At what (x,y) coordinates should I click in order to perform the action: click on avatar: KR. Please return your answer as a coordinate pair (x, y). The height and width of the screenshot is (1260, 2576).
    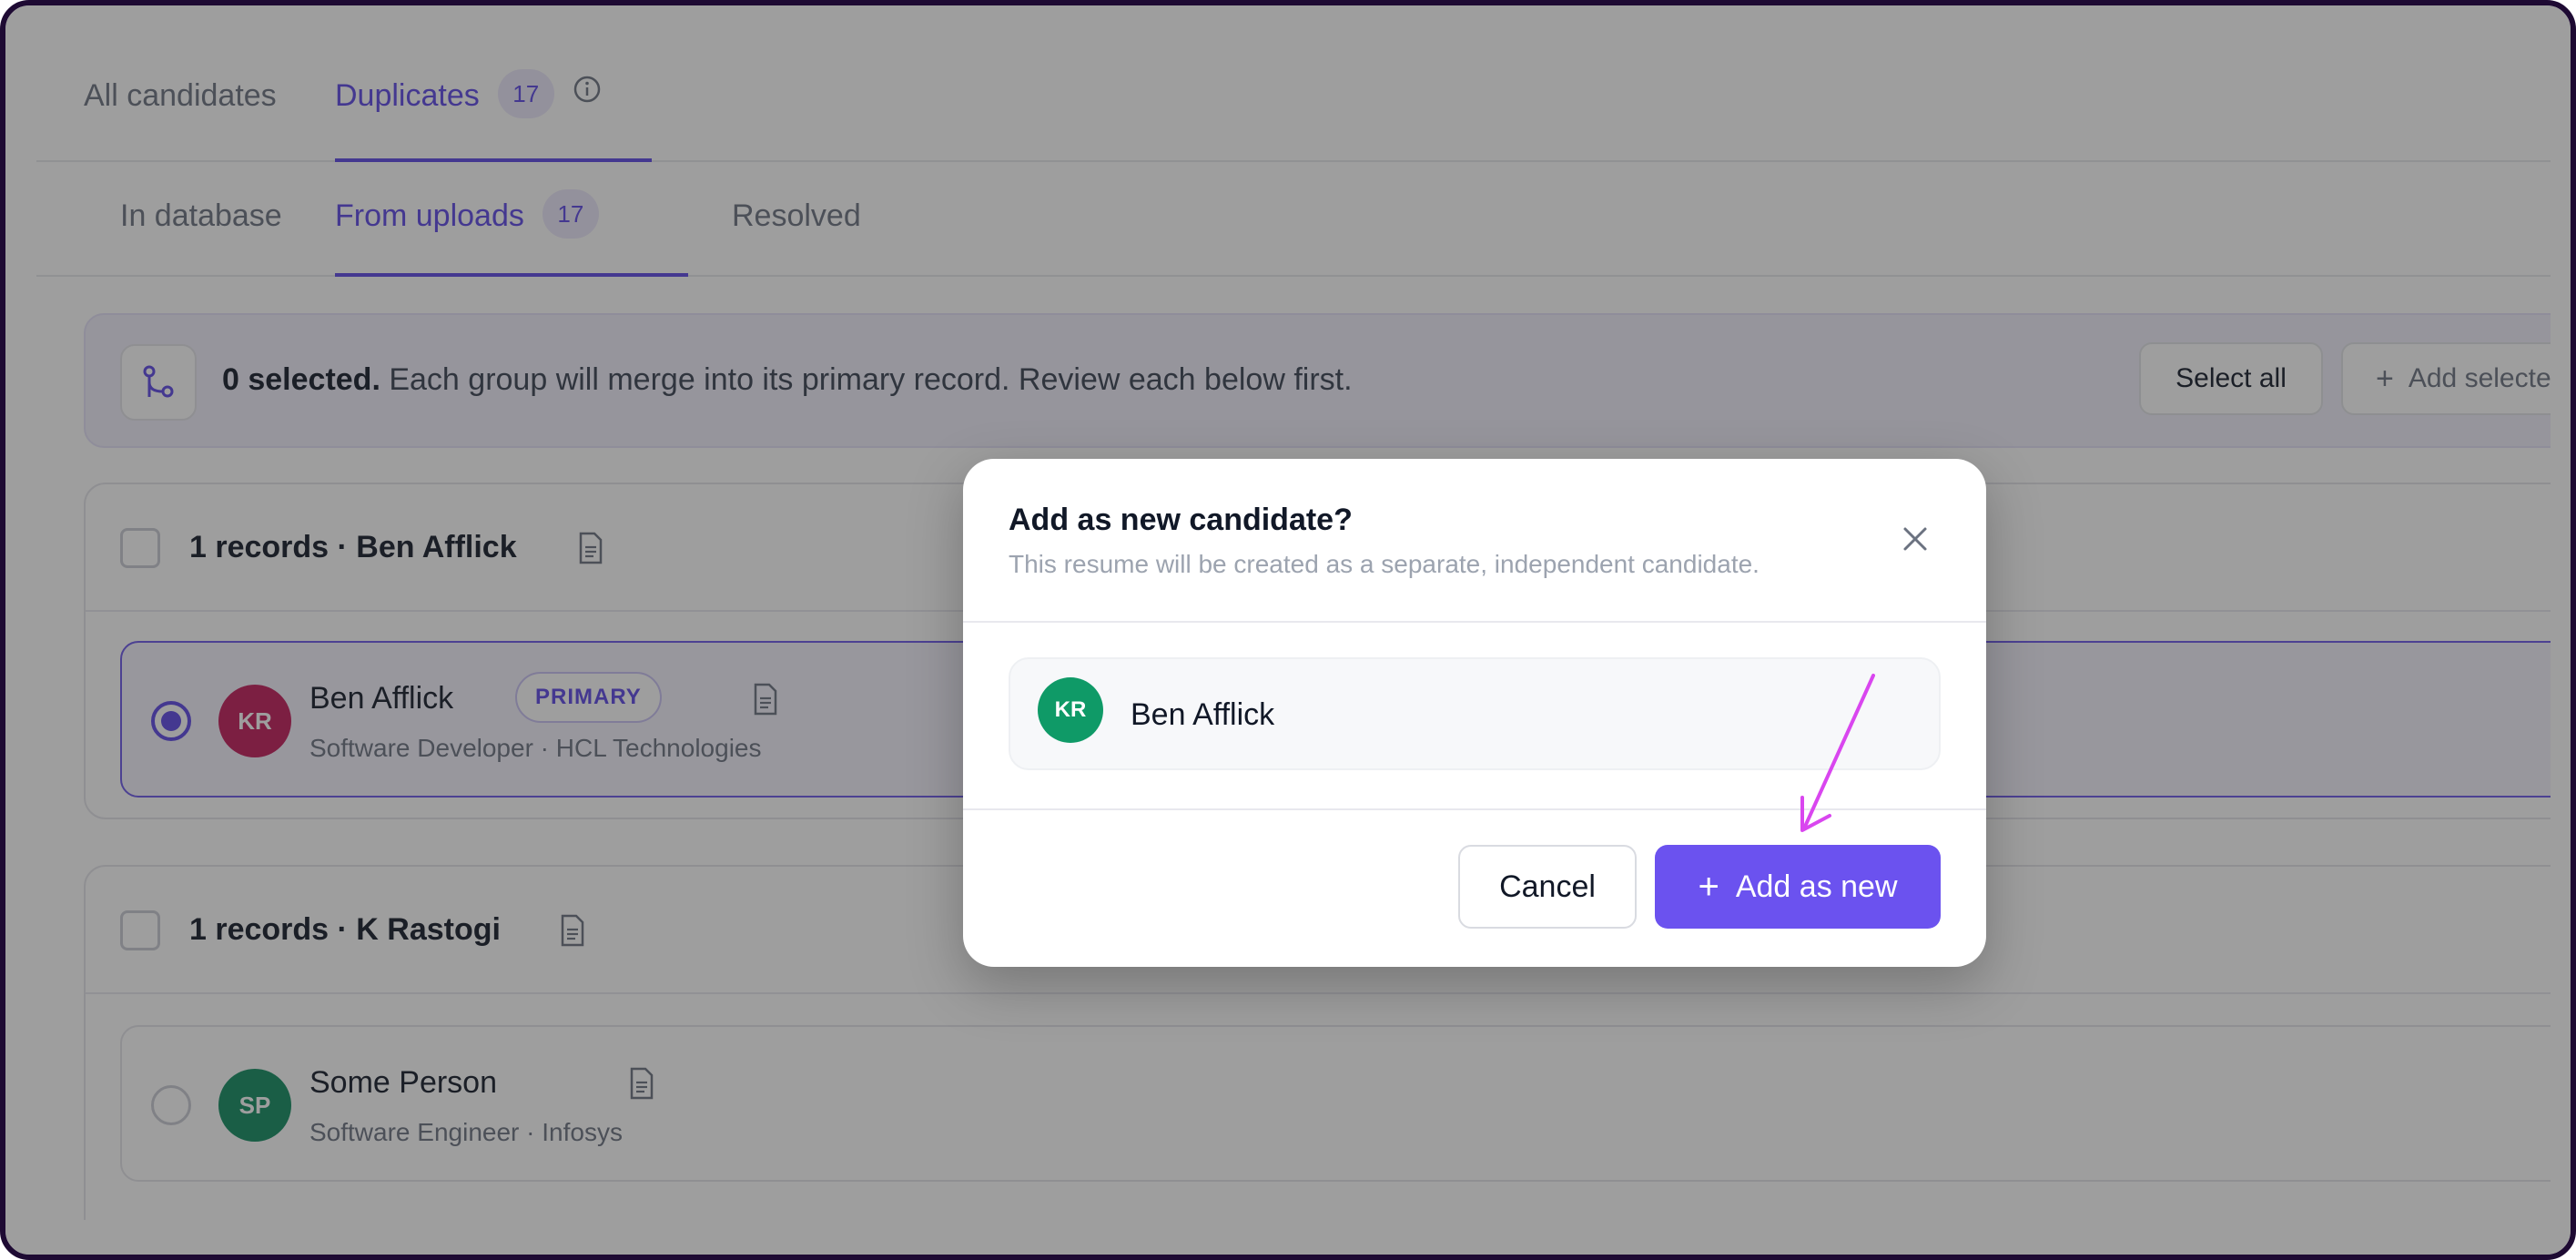
    Looking at the image, I should click on (1070, 710).